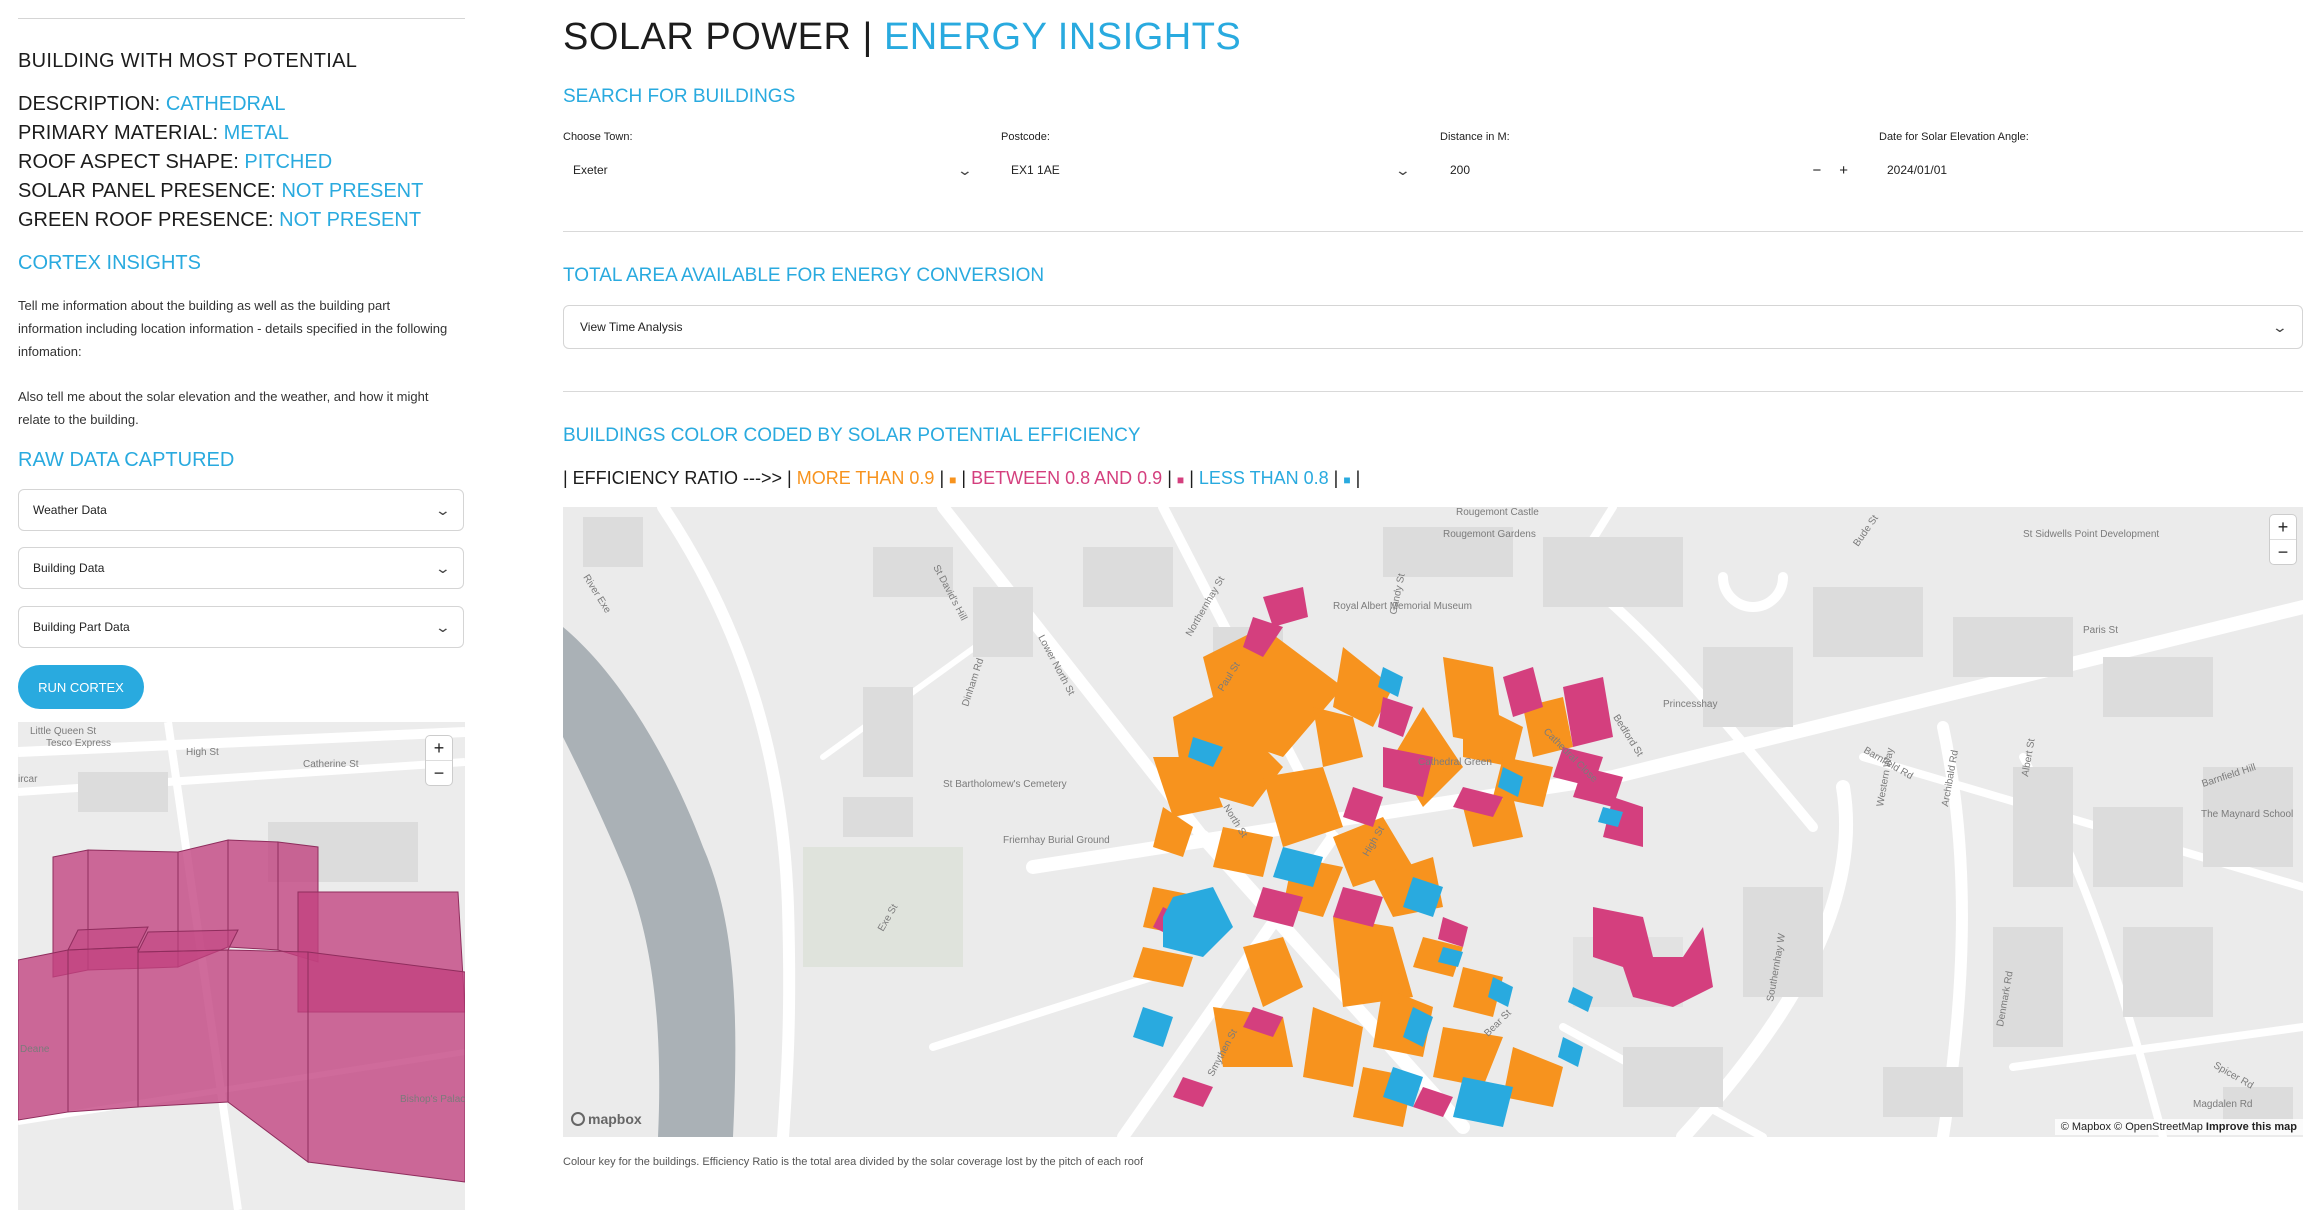  What do you see at coordinates (679, 96) in the screenshot?
I see `search-buildings-title: SEARCH FOR BUILDINGS` at bounding box center [679, 96].